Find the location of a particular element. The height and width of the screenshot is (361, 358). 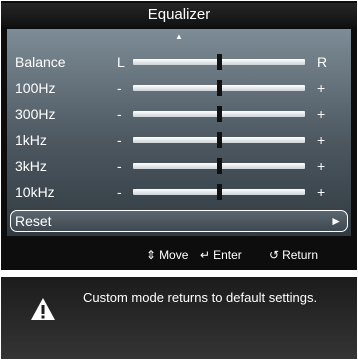

help-return: ↺ Return is located at coordinates (293, 255).